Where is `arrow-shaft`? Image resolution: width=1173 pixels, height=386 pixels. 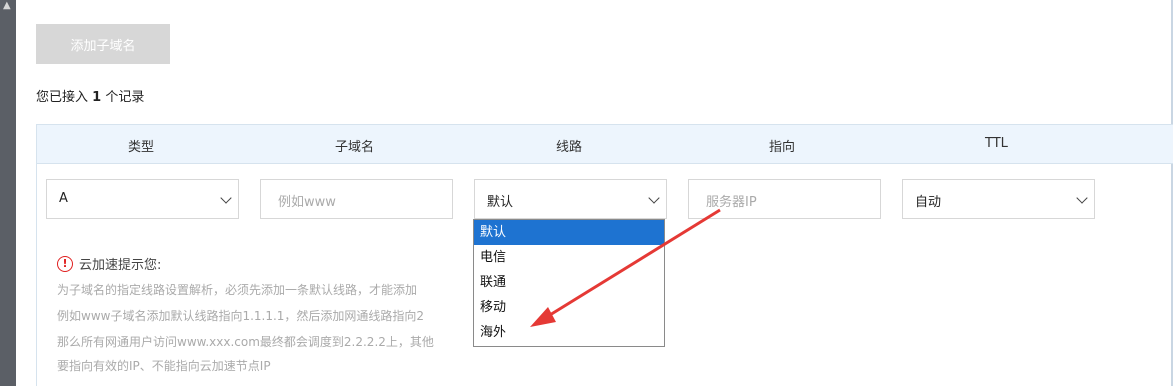
arrow-shaft is located at coordinates (632, 264).